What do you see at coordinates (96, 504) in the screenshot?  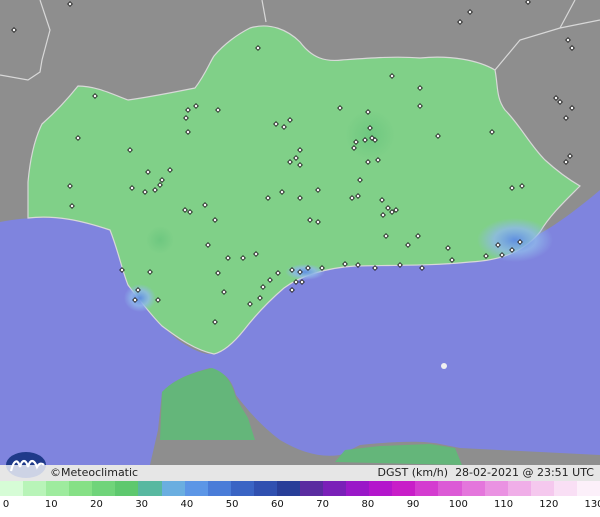 I see `scale-tick-label: 20` at bounding box center [96, 504].